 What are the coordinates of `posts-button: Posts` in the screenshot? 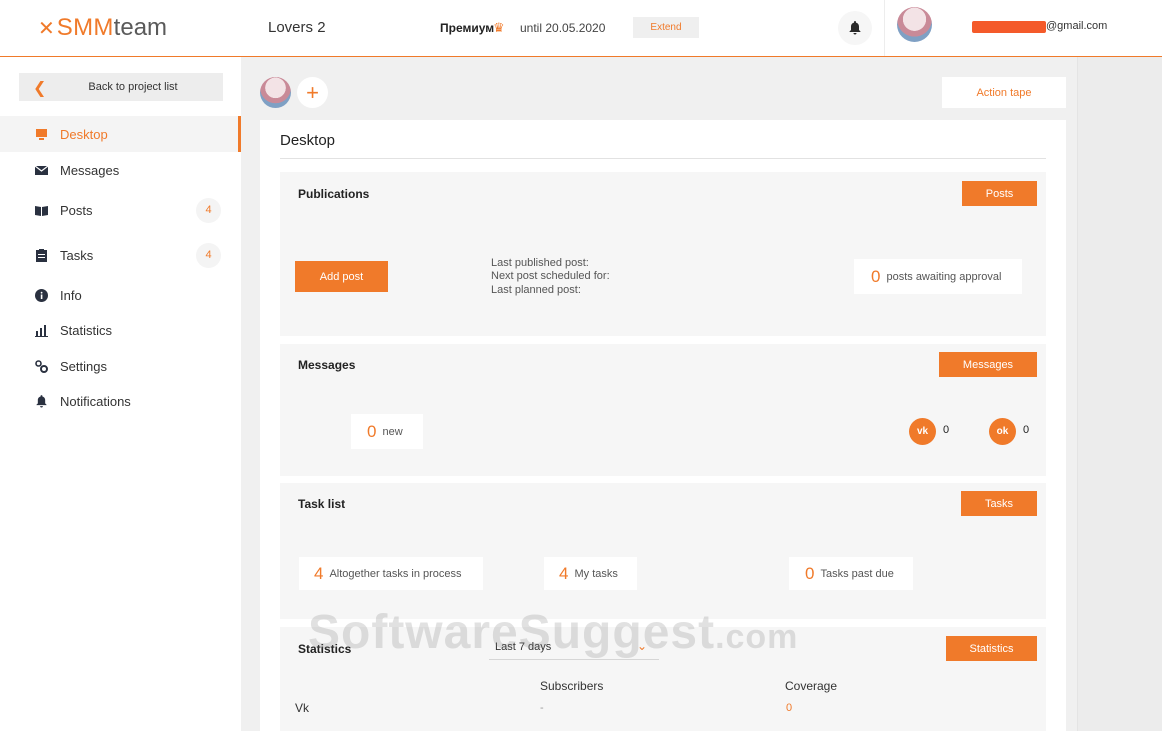 It's located at (999, 193).